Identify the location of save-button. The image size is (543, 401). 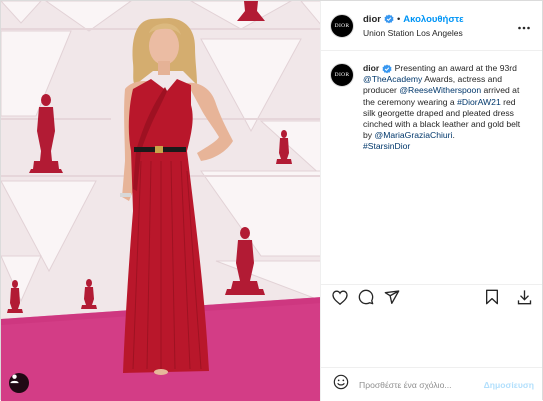
(492, 299).